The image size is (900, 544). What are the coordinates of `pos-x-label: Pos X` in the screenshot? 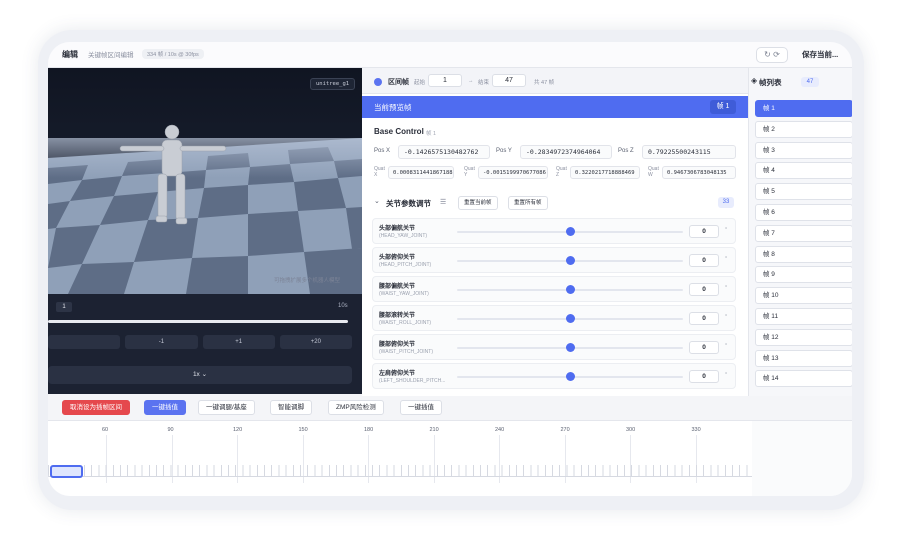 It's located at (382, 151).